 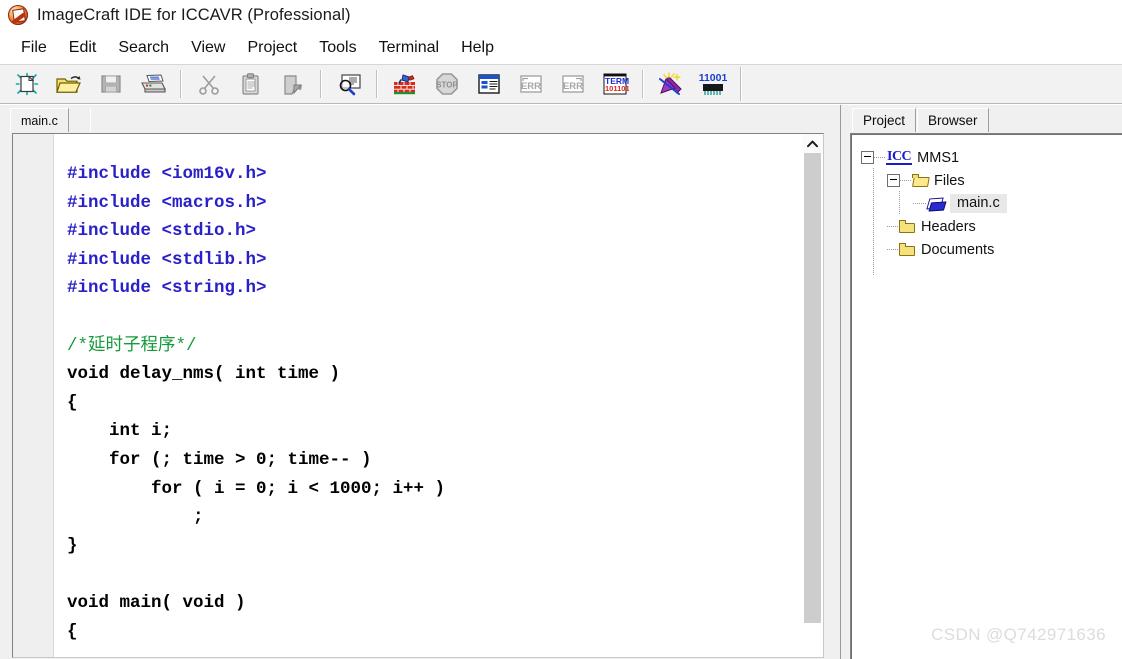 What do you see at coordinates (143, 48) in the screenshot?
I see `menu-search: Search` at bounding box center [143, 48].